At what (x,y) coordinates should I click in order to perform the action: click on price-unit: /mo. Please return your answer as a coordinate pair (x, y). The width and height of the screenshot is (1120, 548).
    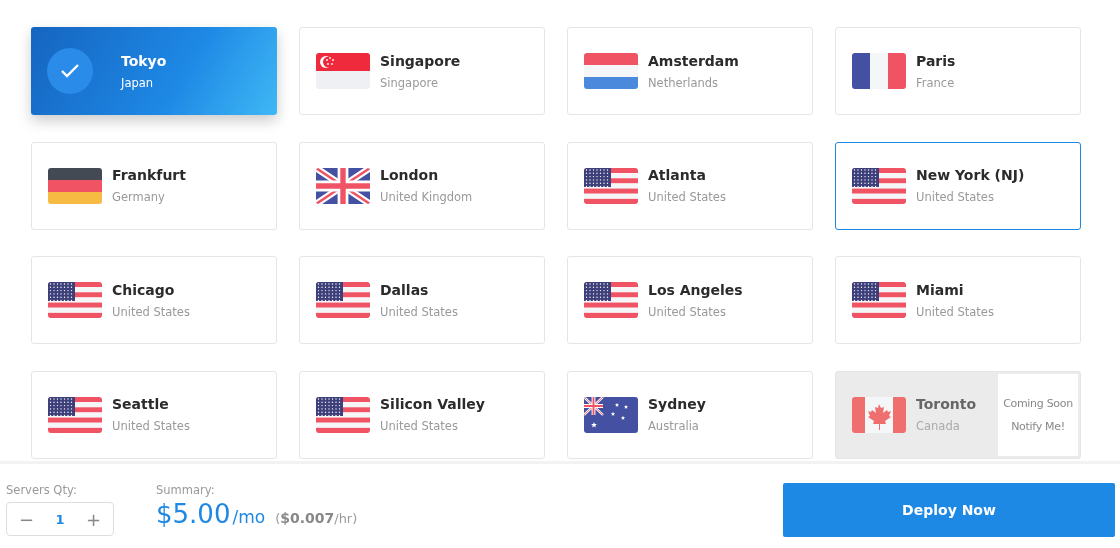
    Looking at the image, I should click on (249, 517).